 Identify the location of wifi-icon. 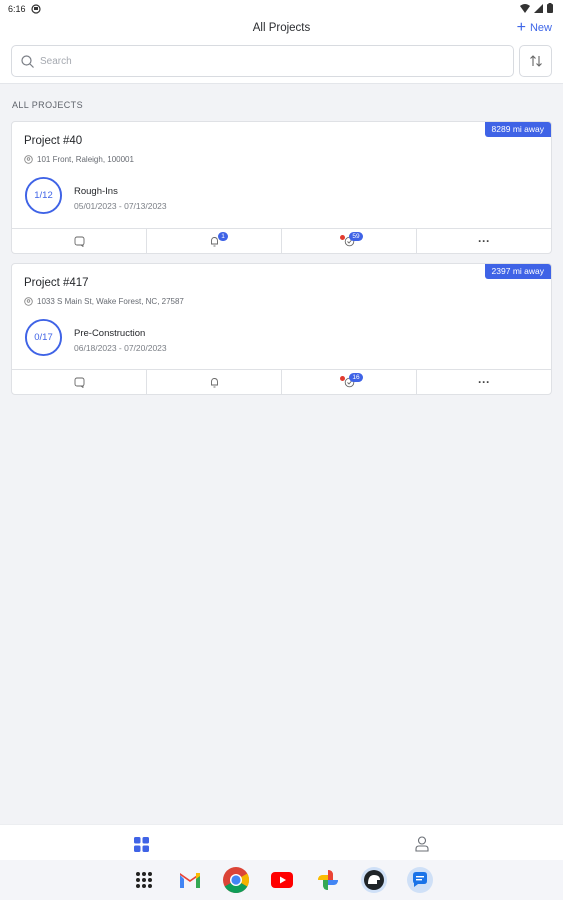
(525, 8).